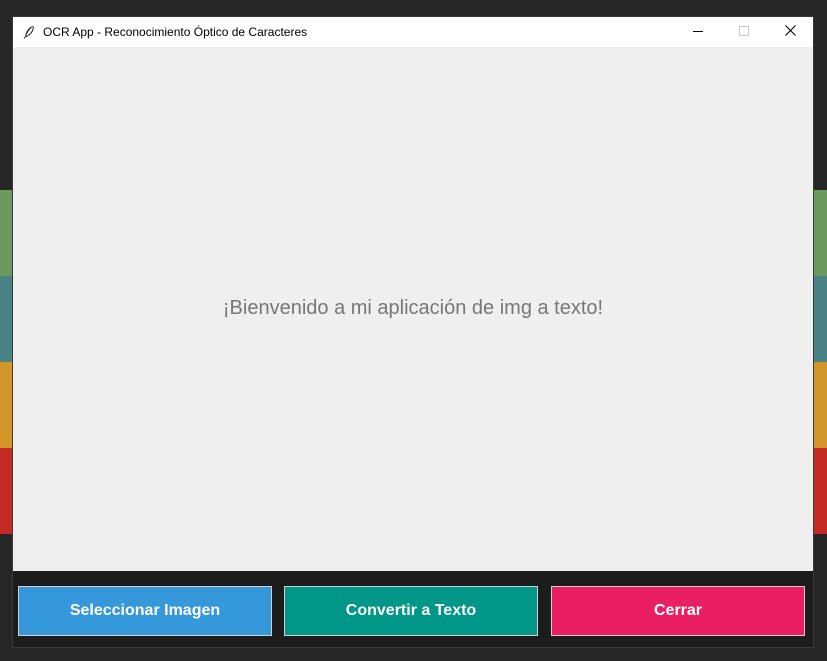  Describe the element at coordinates (29, 32) in the screenshot. I see `feather-icon` at that location.